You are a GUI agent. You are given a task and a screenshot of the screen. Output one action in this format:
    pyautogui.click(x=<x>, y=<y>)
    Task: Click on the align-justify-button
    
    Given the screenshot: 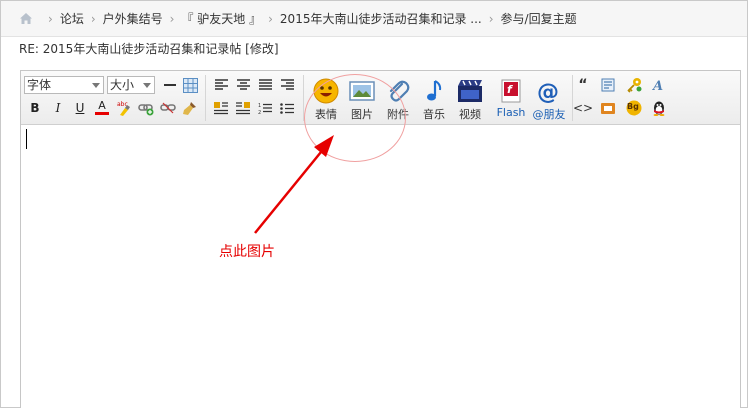 What is the action you would take?
    pyautogui.click(x=265, y=85)
    